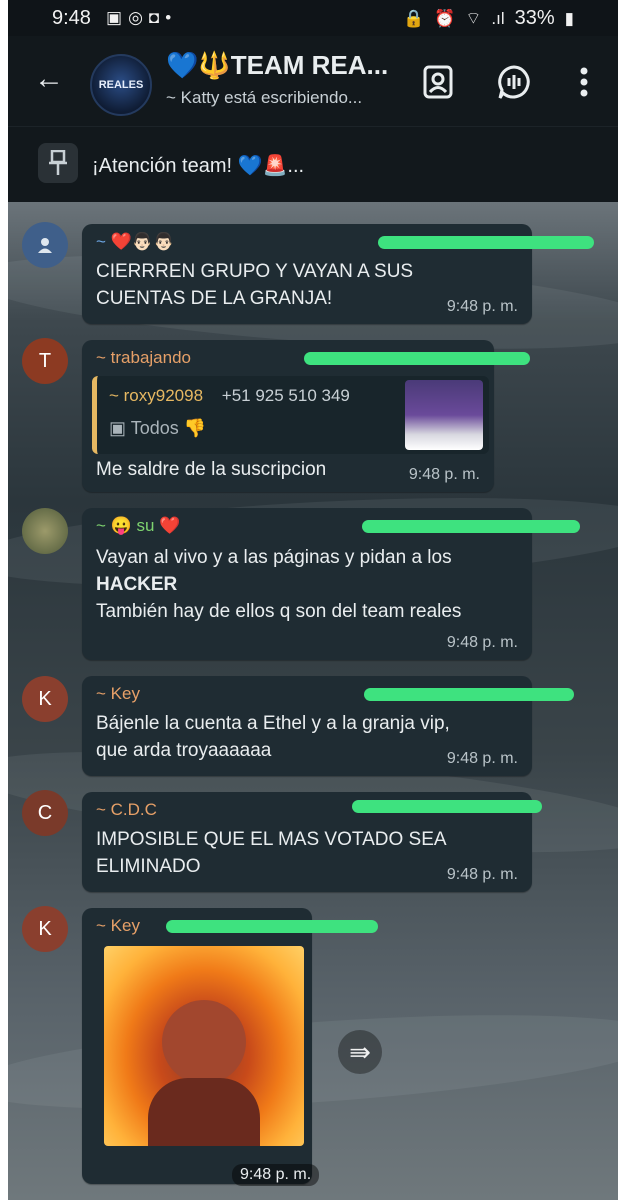  Describe the element at coordinates (118, 428) in the screenshot. I see `image-icon: ▣` at that location.